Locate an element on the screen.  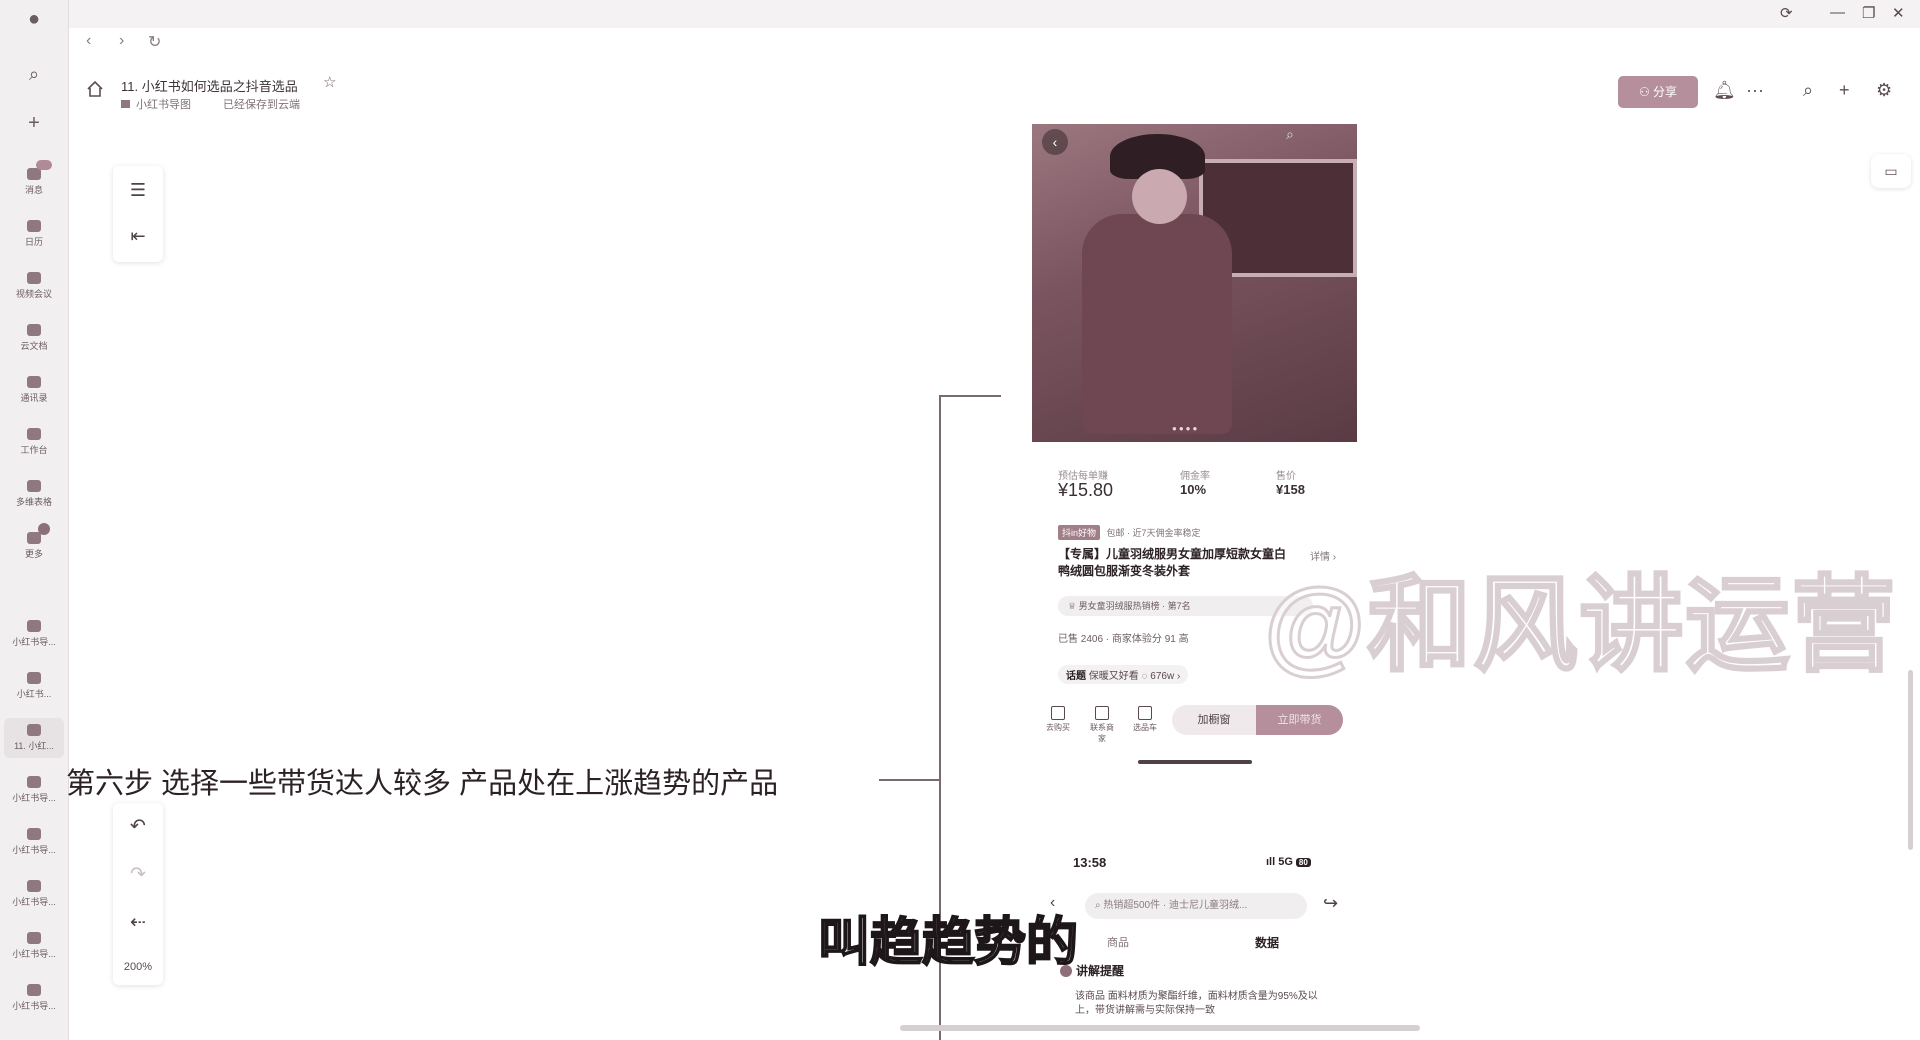
unread-badge is located at coordinates (44, 165).